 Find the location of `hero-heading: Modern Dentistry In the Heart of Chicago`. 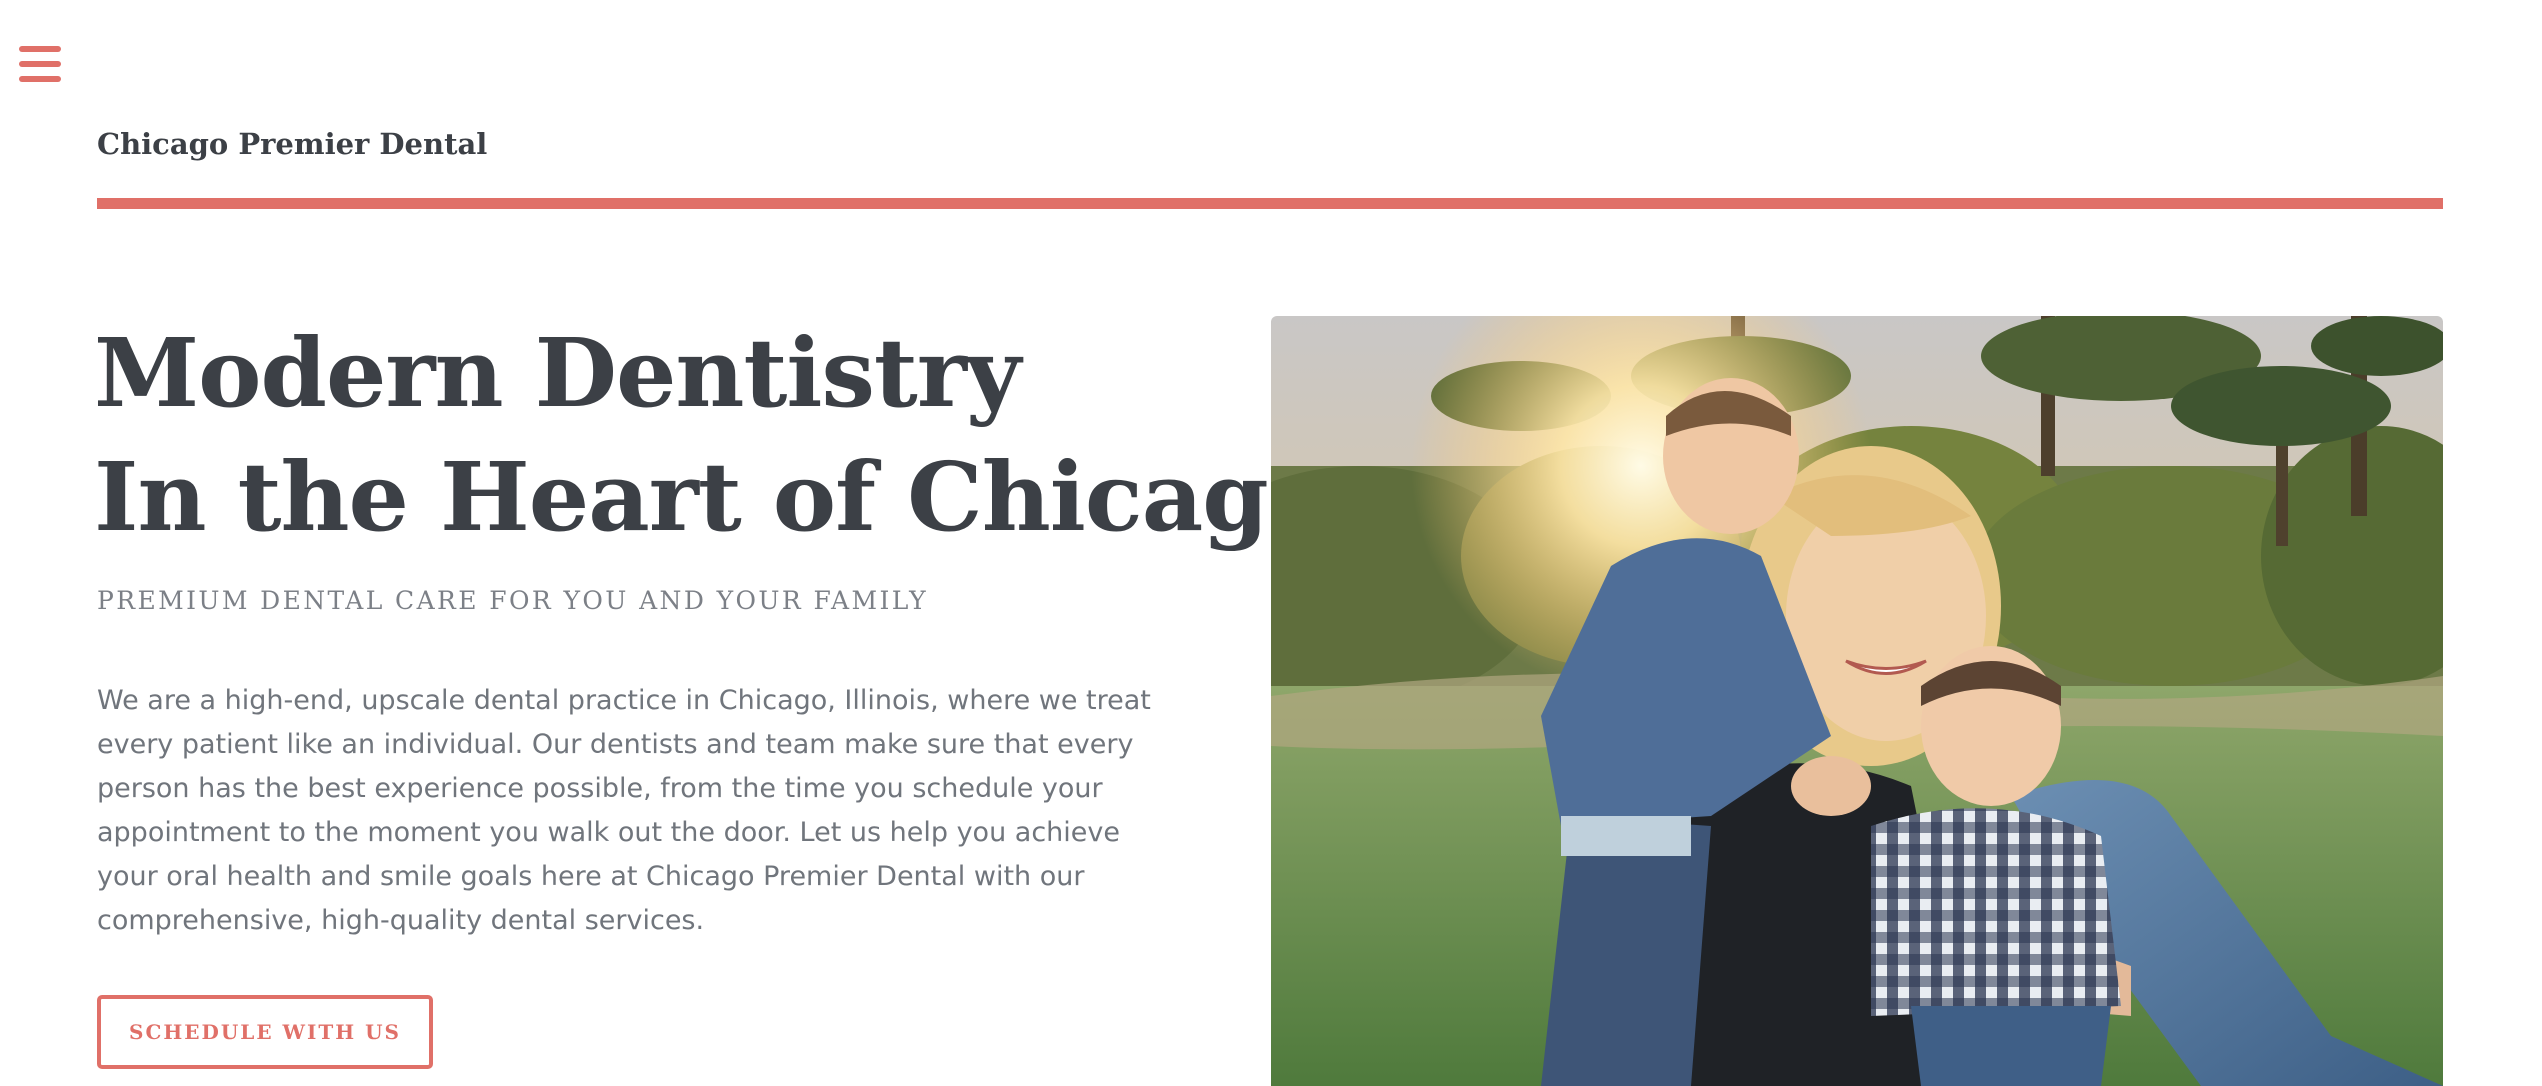

hero-heading: Modern Dentistry In the Heart of Chicago is located at coordinates (712, 436).